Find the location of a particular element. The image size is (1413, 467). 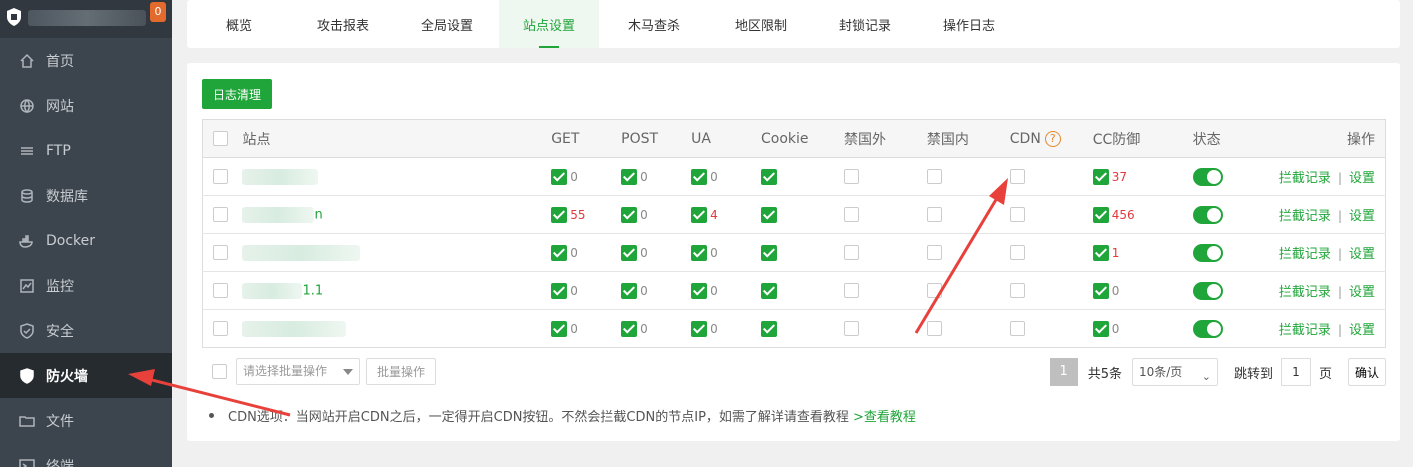

sidebar-item-terminal: 终端 is located at coordinates (86, 455).